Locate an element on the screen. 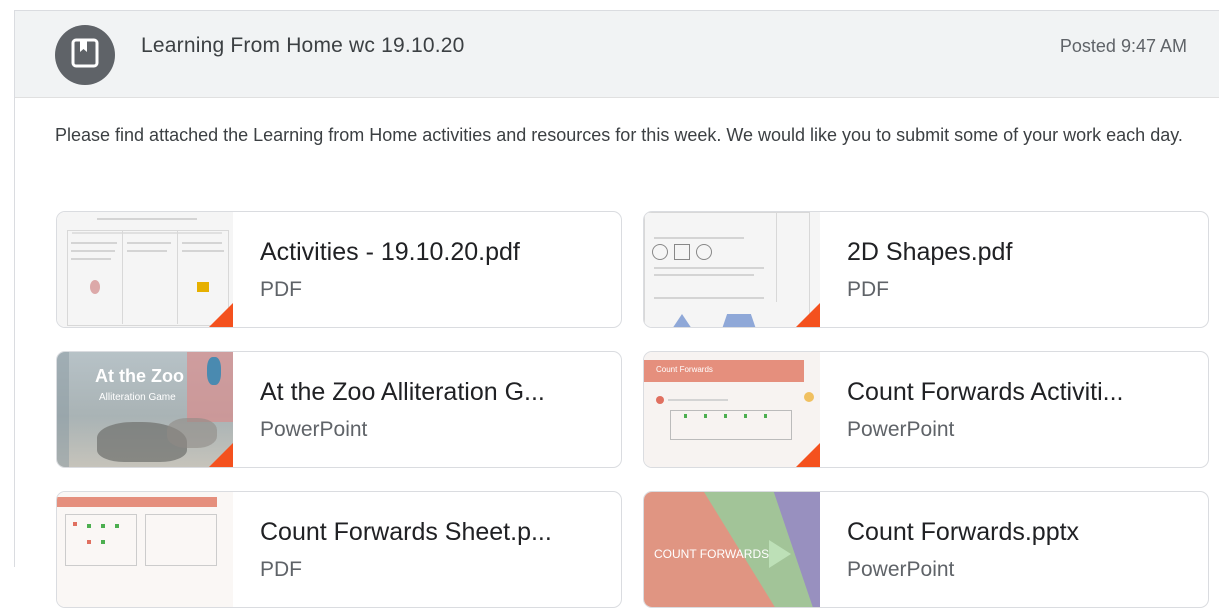  slides-thumbnail: COUNT FORWARDS is located at coordinates (732, 549).